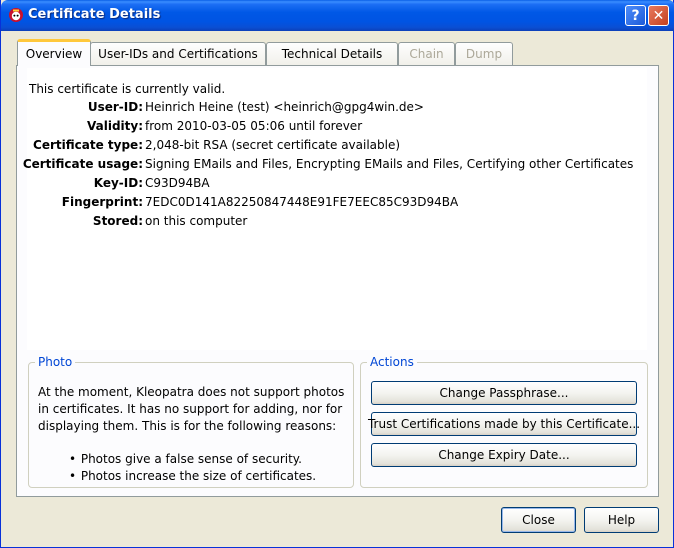  I want to click on tab-overview: Overview, so click(54, 52).